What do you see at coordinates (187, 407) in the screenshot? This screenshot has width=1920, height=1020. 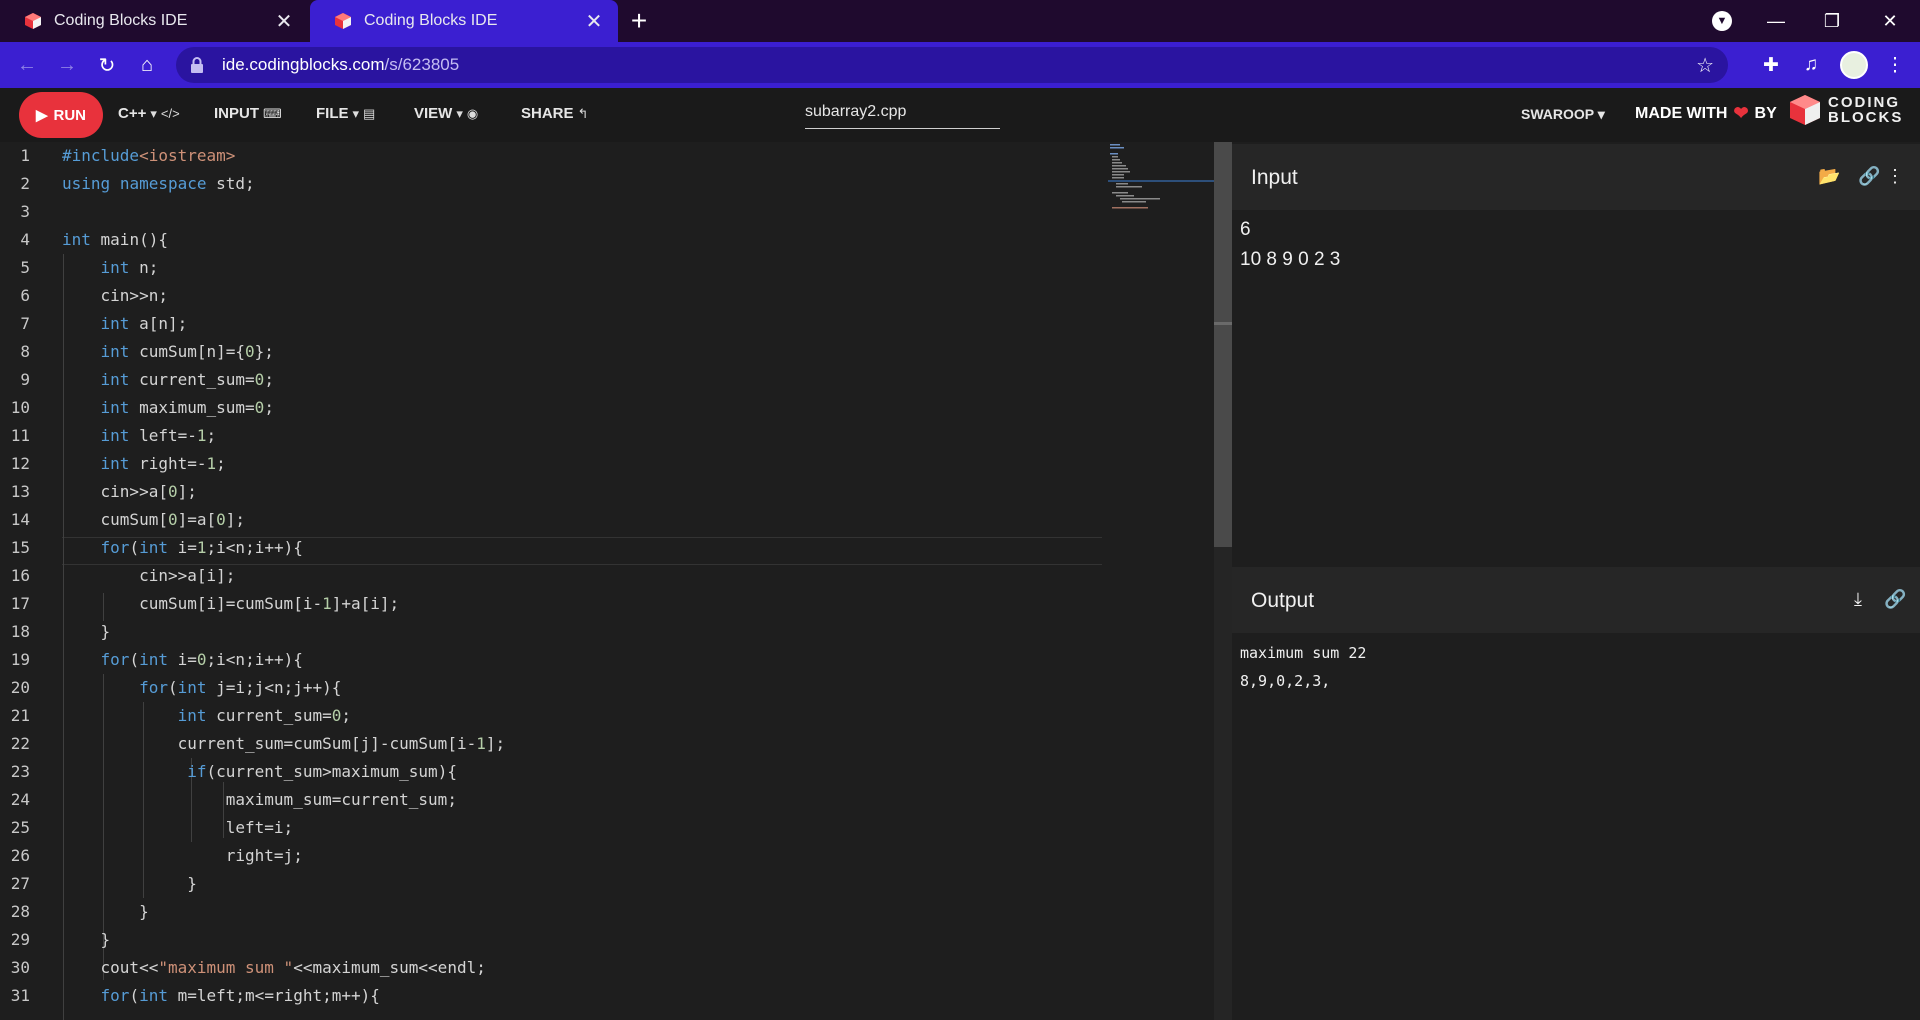 I see `code-line: int maximum_sum=0;` at bounding box center [187, 407].